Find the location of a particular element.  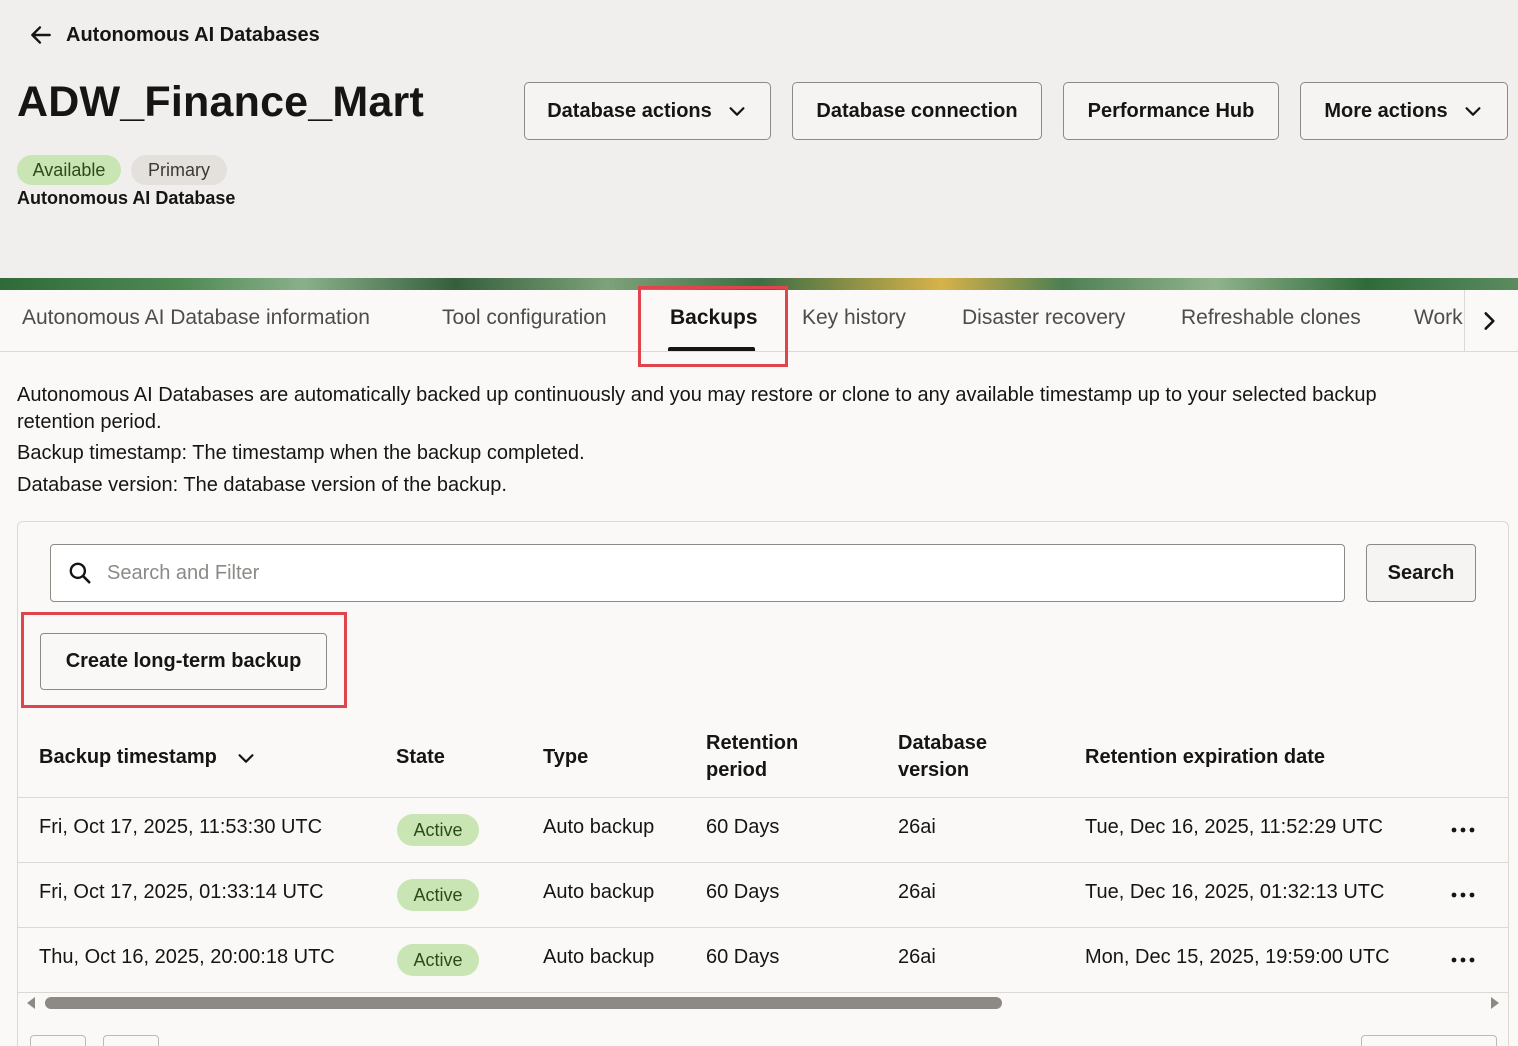

database-connection-label: Database connection is located at coordinates (917, 110).